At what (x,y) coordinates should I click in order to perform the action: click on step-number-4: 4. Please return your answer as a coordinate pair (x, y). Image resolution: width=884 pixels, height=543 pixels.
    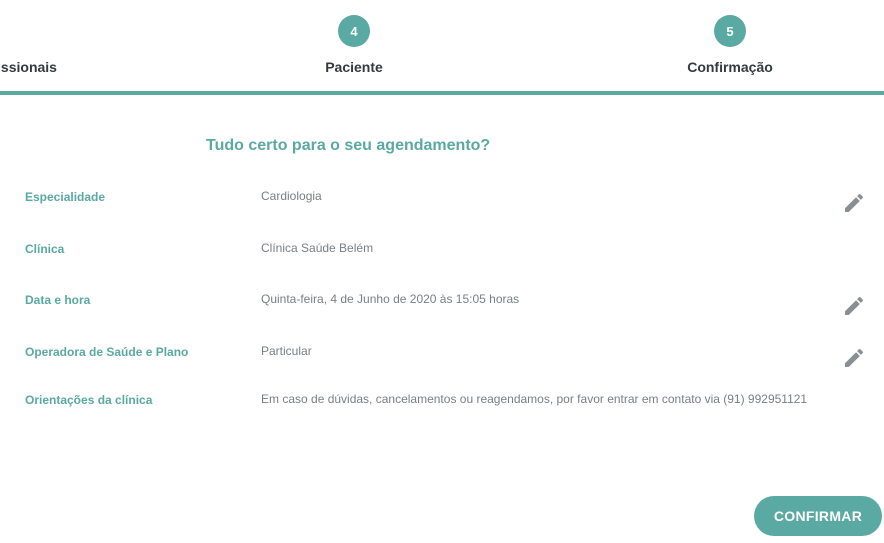
    Looking at the image, I should click on (354, 31).